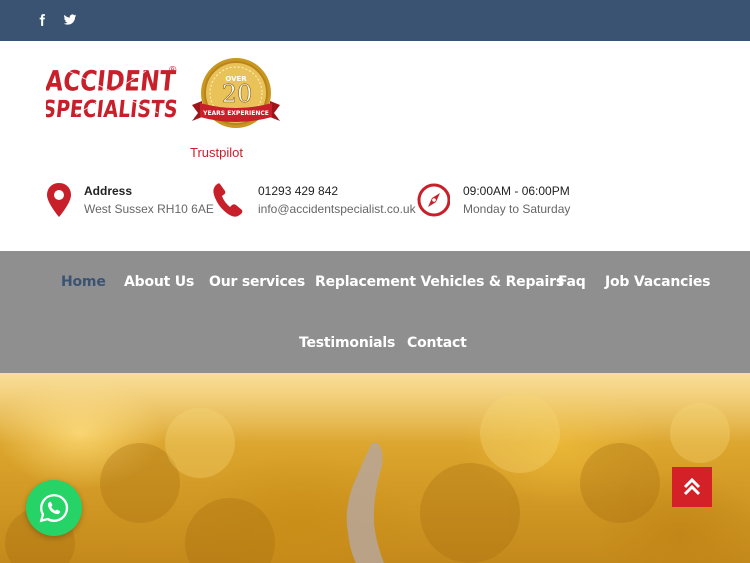  Describe the element at coordinates (216, 152) in the screenshot. I see `trustpilot-link: Trustpilot` at that location.